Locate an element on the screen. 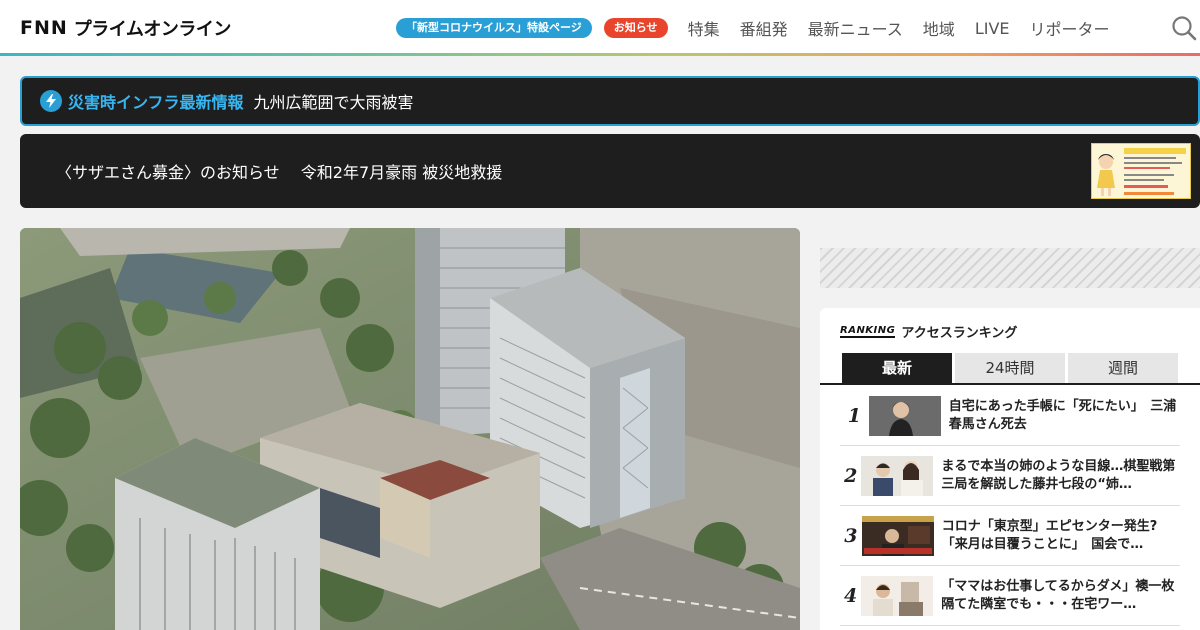 Image resolution: width=1200 pixels, height=630 pixels. disaster-headline: 九州広範囲で大雨被害 is located at coordinates (334, 101).